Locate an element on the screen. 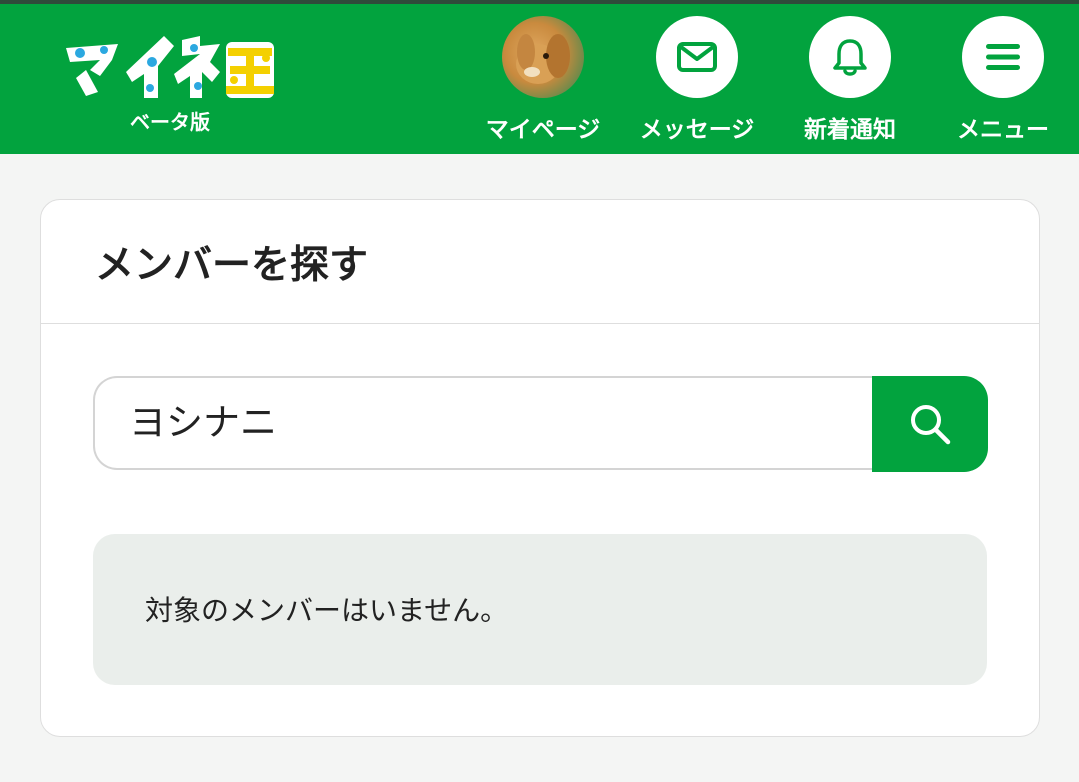 The width and height of the screenshot is (1079, 782). bell-icon is located at coordinates (850, 57).